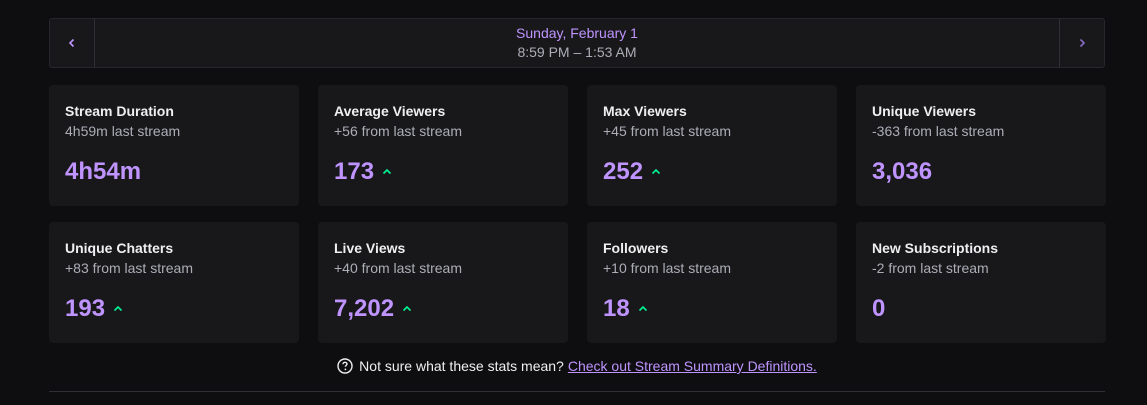 The image size is (1147, 405). I want to click on stat-title: Unique Chatters, so click(119, 248).